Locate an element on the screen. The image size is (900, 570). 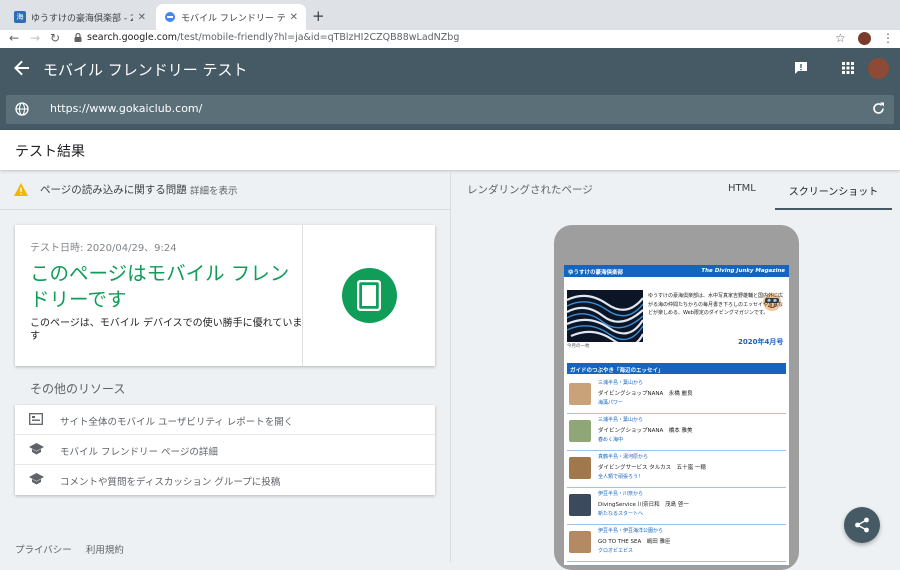
resource-label: サイト全体のモバイル ユーザビリティ レポートを開く is located at coordinates (177, 422).